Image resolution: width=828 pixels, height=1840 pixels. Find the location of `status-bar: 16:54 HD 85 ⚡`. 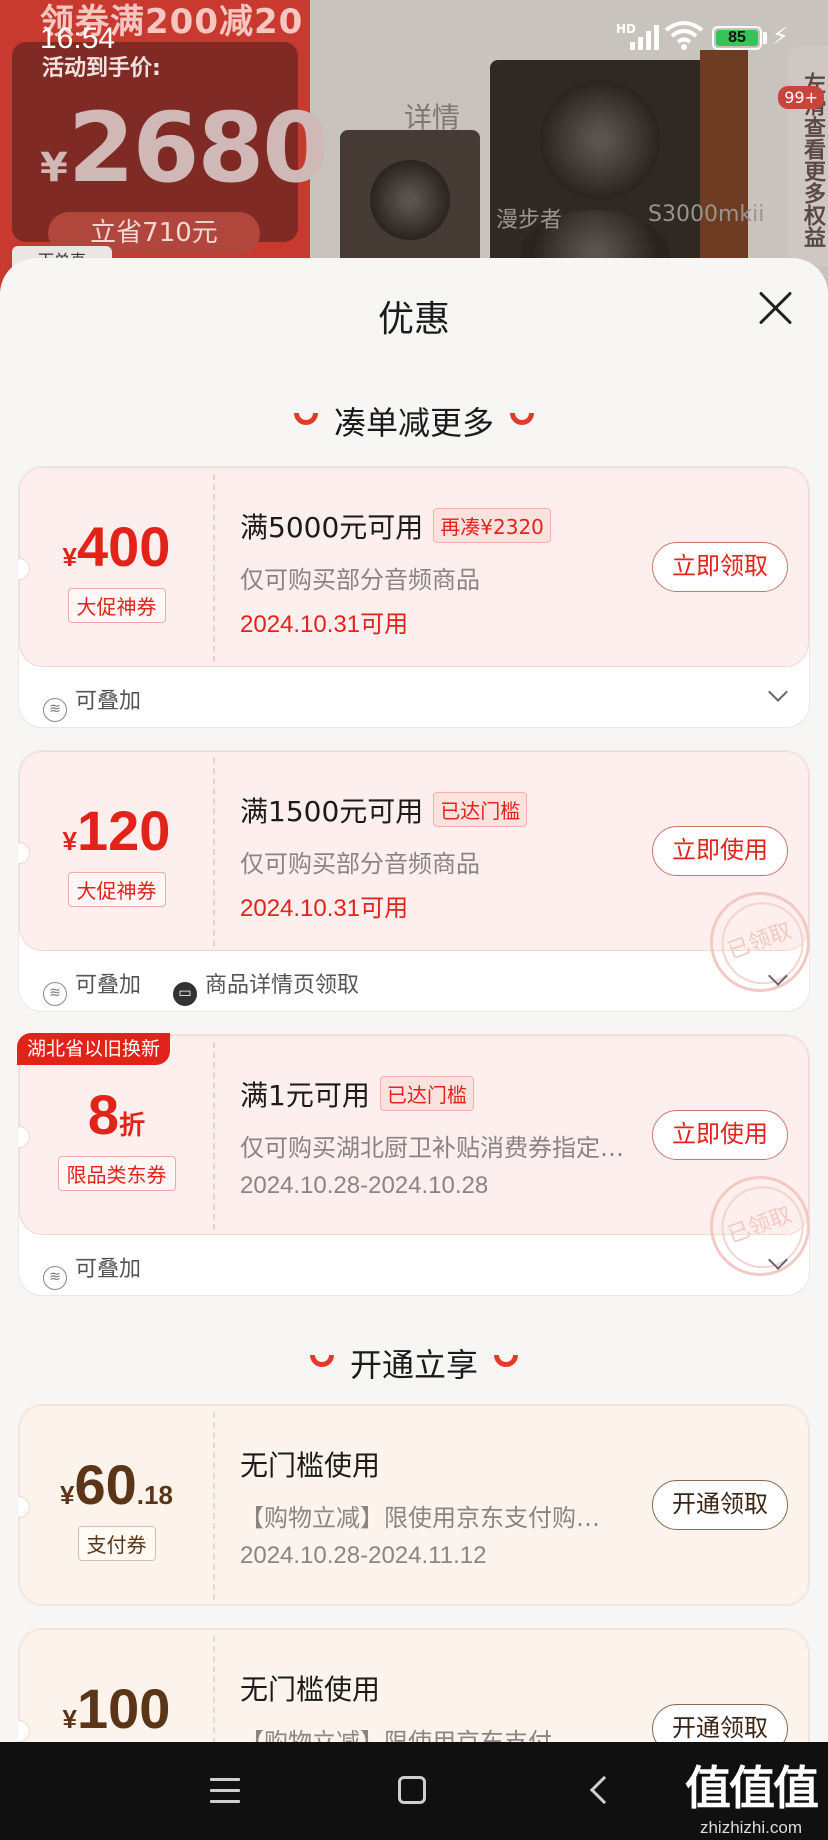

status-bar: 16:54 HD 85 ⚡ is located at coordinates (414, 35).